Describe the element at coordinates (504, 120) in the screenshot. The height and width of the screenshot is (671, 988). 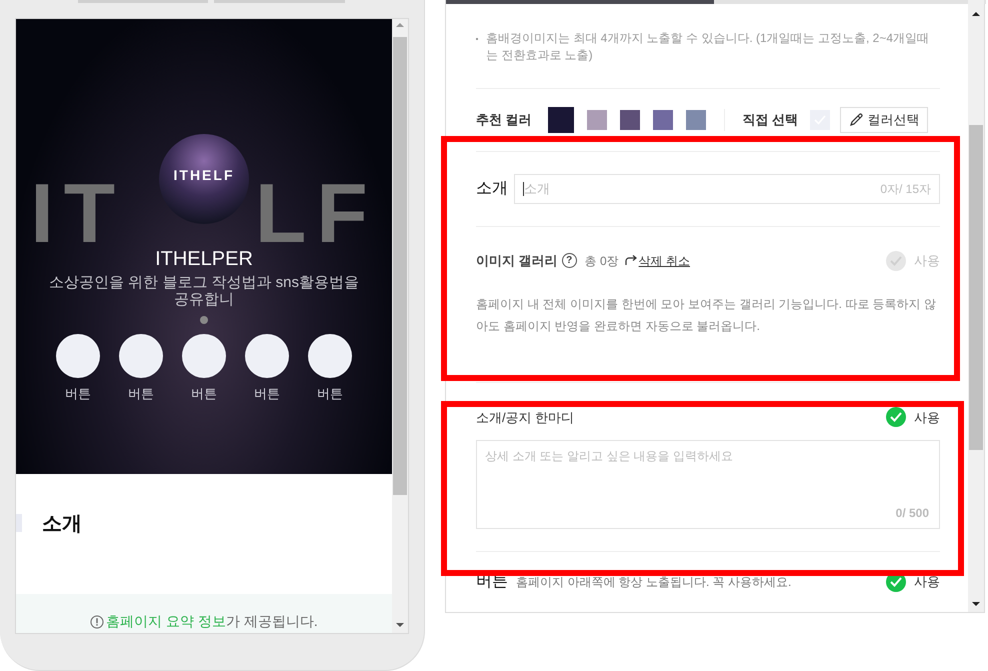
I see `field-label: 추천 컬러` at that location.